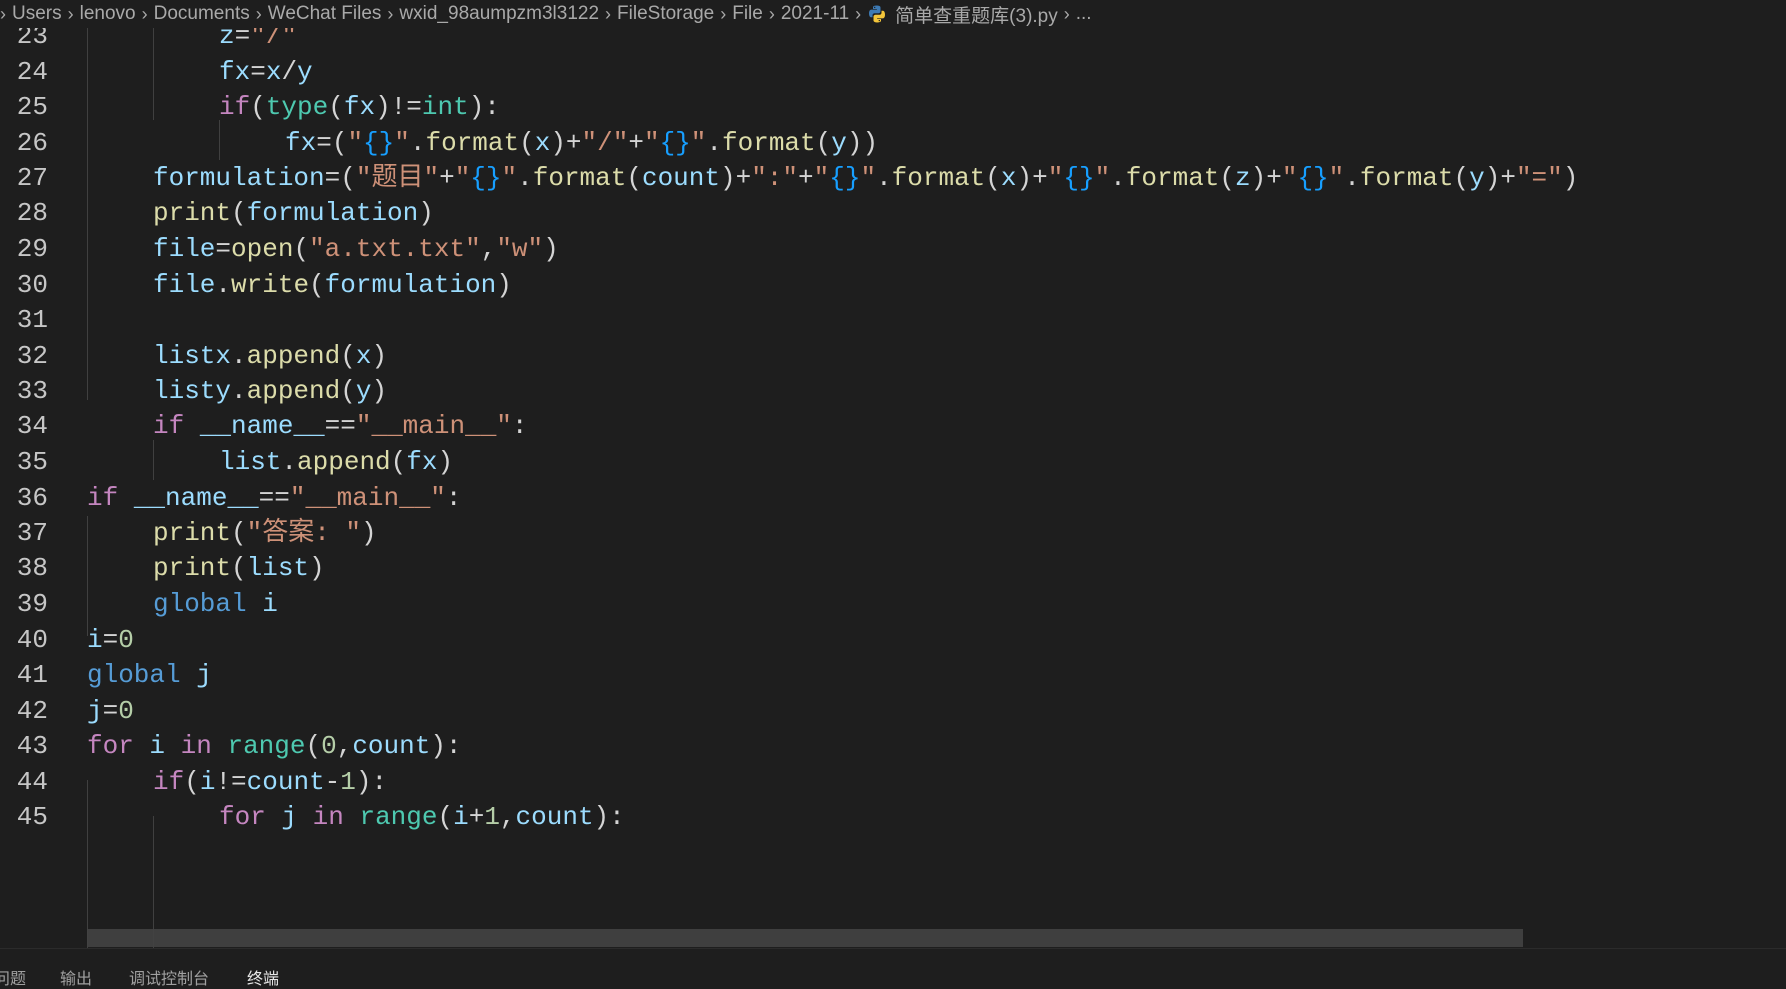 The image size is (1786, 989). Describe the element at coordinates (893, 604) in the screenshot. I see `code-line: 39 global i` at that location.